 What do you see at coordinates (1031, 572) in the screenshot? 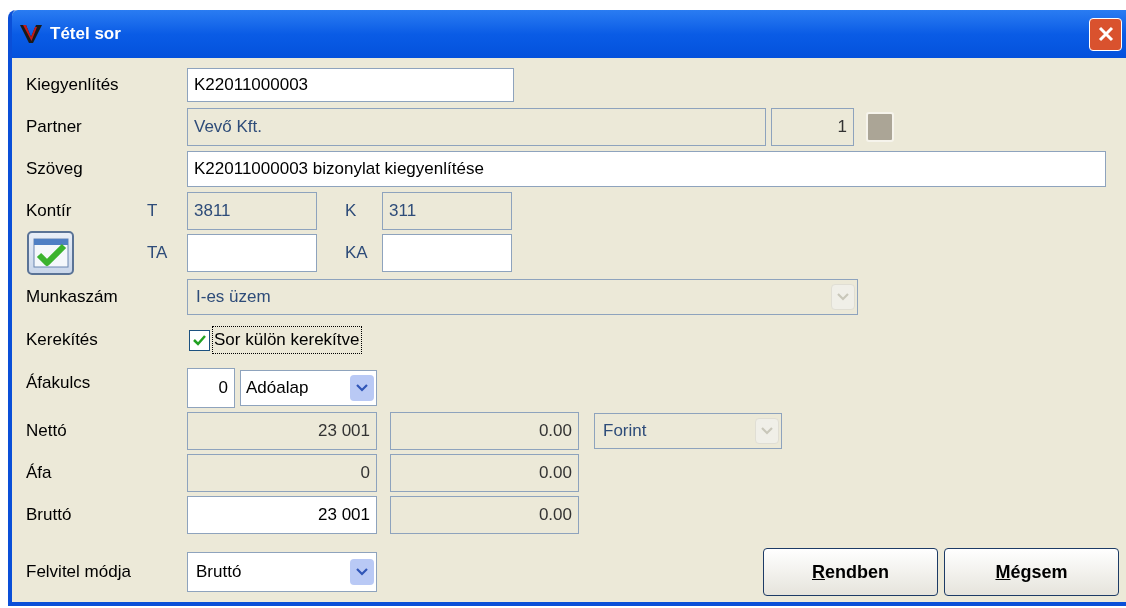
I see `dialog-button: Mégsem` at bounding box center [1031, 572].